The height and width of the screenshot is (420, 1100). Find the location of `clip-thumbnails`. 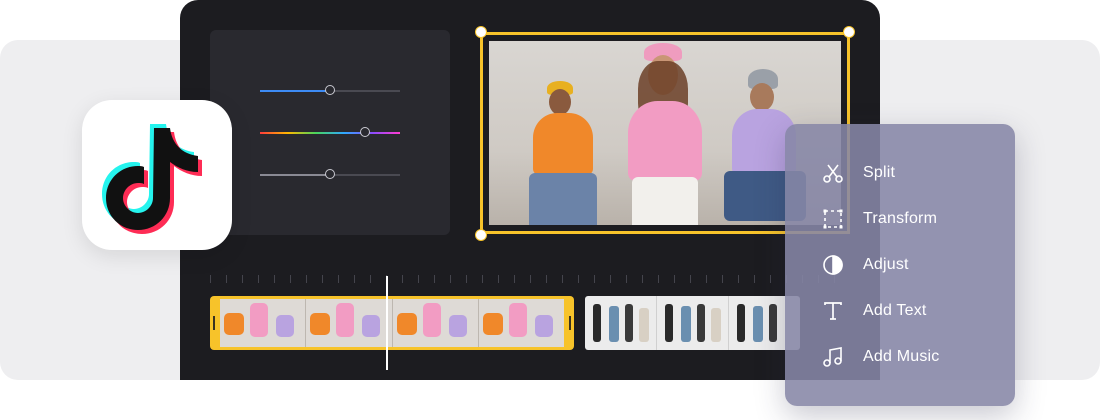

clip-thumbnails is located at coordinates (392, 323).